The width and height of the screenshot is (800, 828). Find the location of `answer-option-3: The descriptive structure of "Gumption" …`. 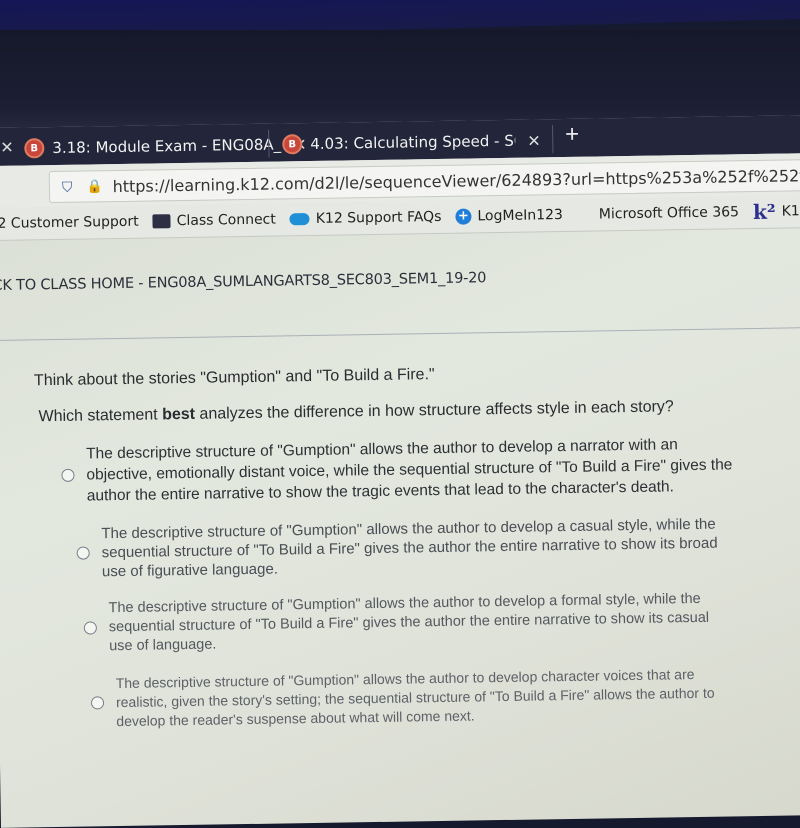

answer-option-3: The descriptive structure of "Gumption" … is located at coordinates (420, 623).